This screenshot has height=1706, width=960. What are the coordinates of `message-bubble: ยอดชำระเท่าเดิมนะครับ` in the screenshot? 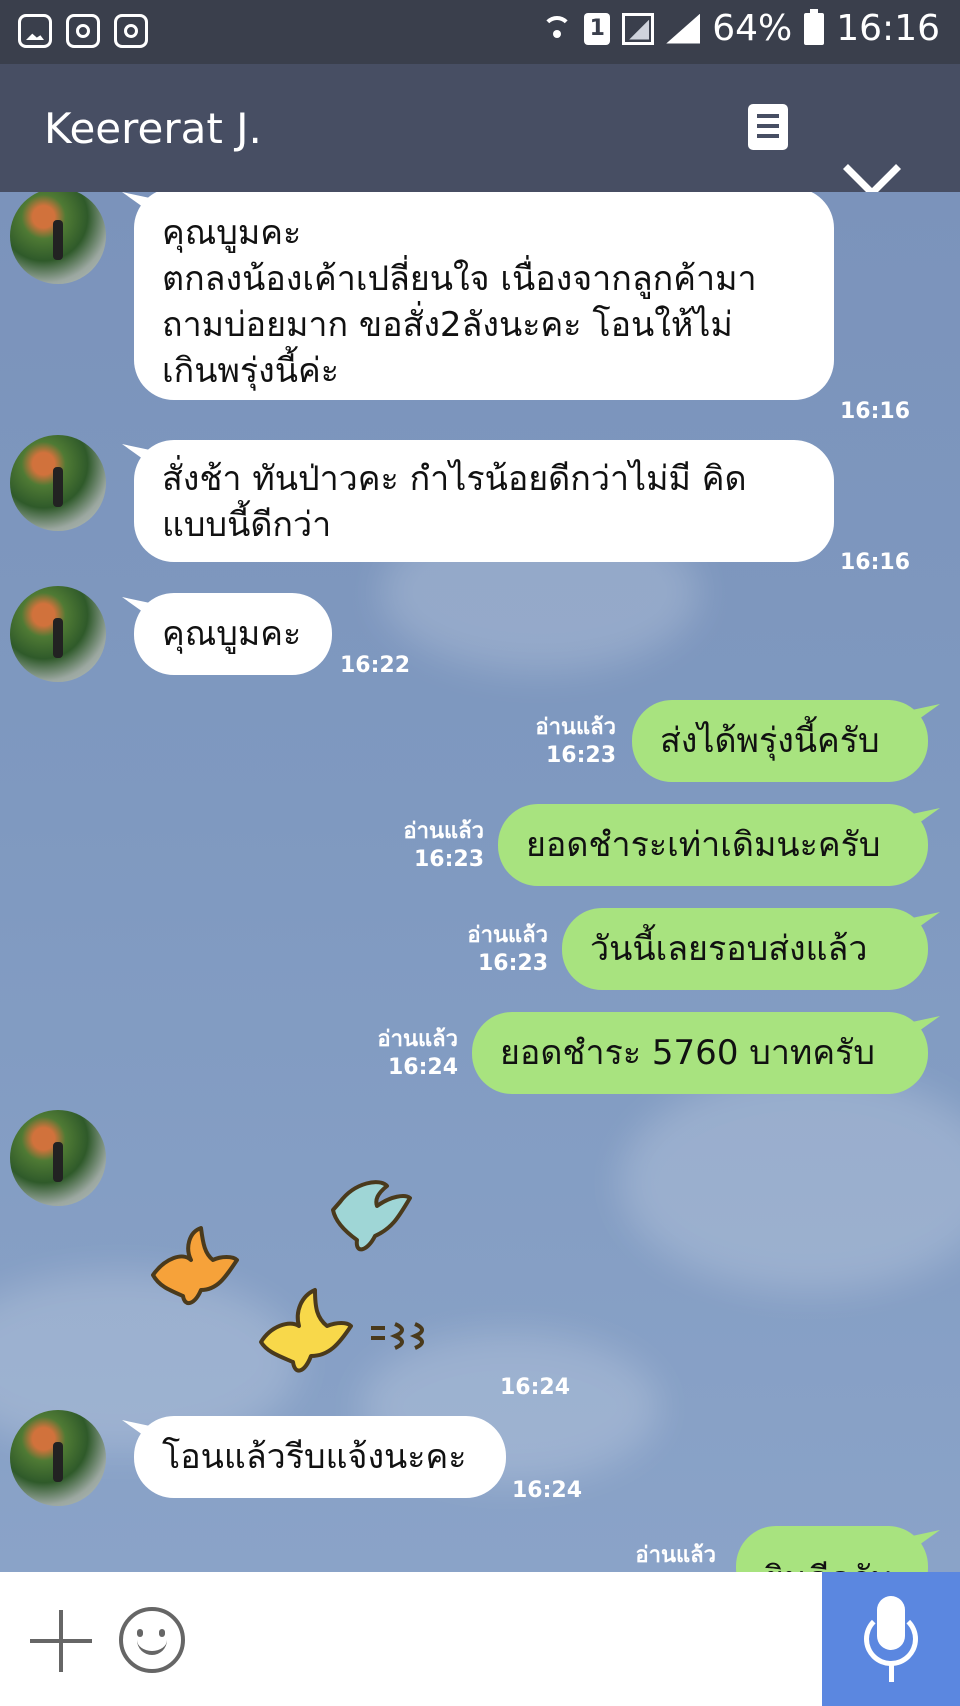 It's located at (713, 845).